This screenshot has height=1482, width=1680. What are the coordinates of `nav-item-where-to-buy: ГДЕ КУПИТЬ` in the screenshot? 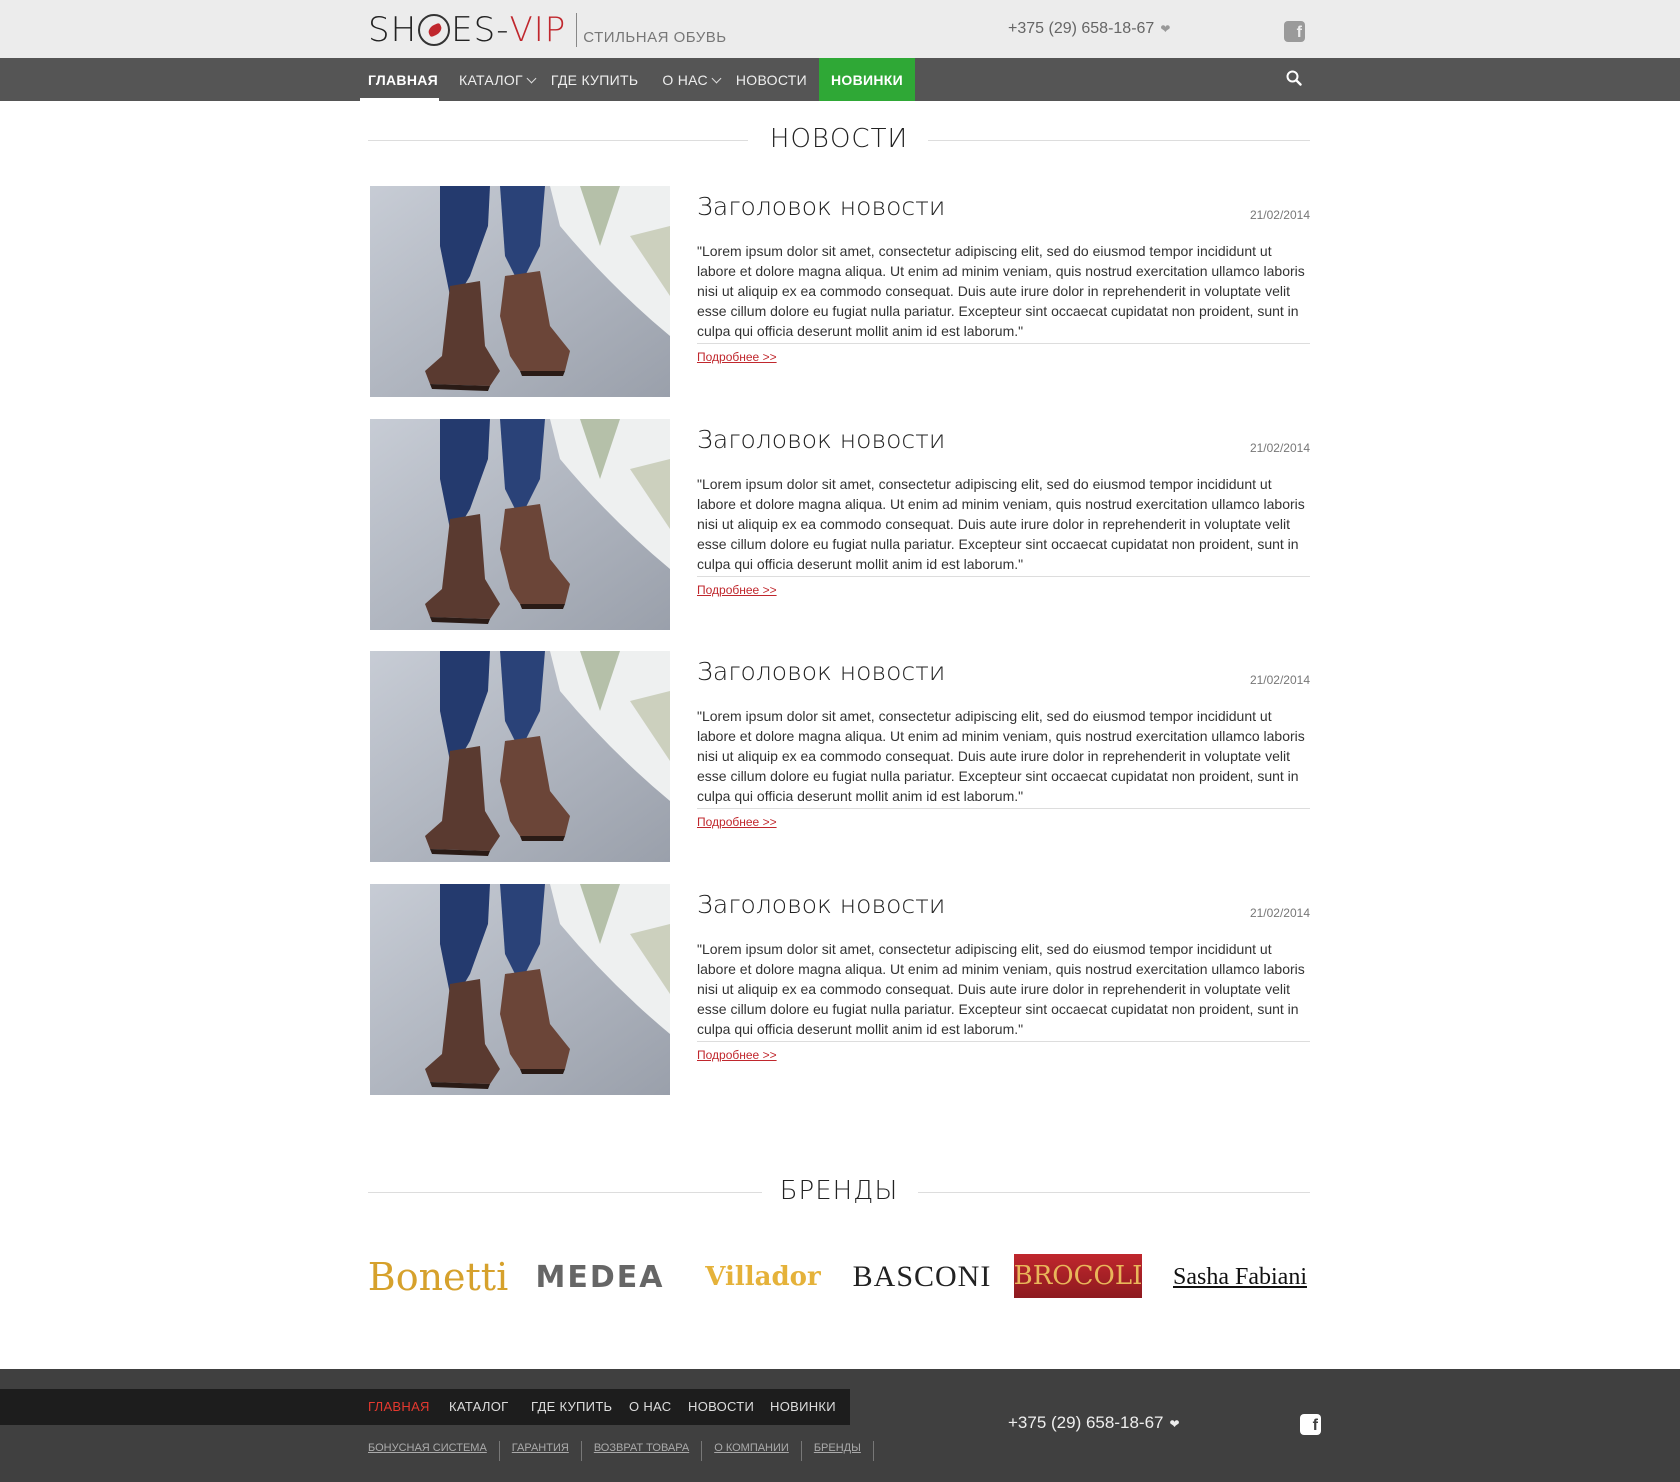 It's located at (594, 79).